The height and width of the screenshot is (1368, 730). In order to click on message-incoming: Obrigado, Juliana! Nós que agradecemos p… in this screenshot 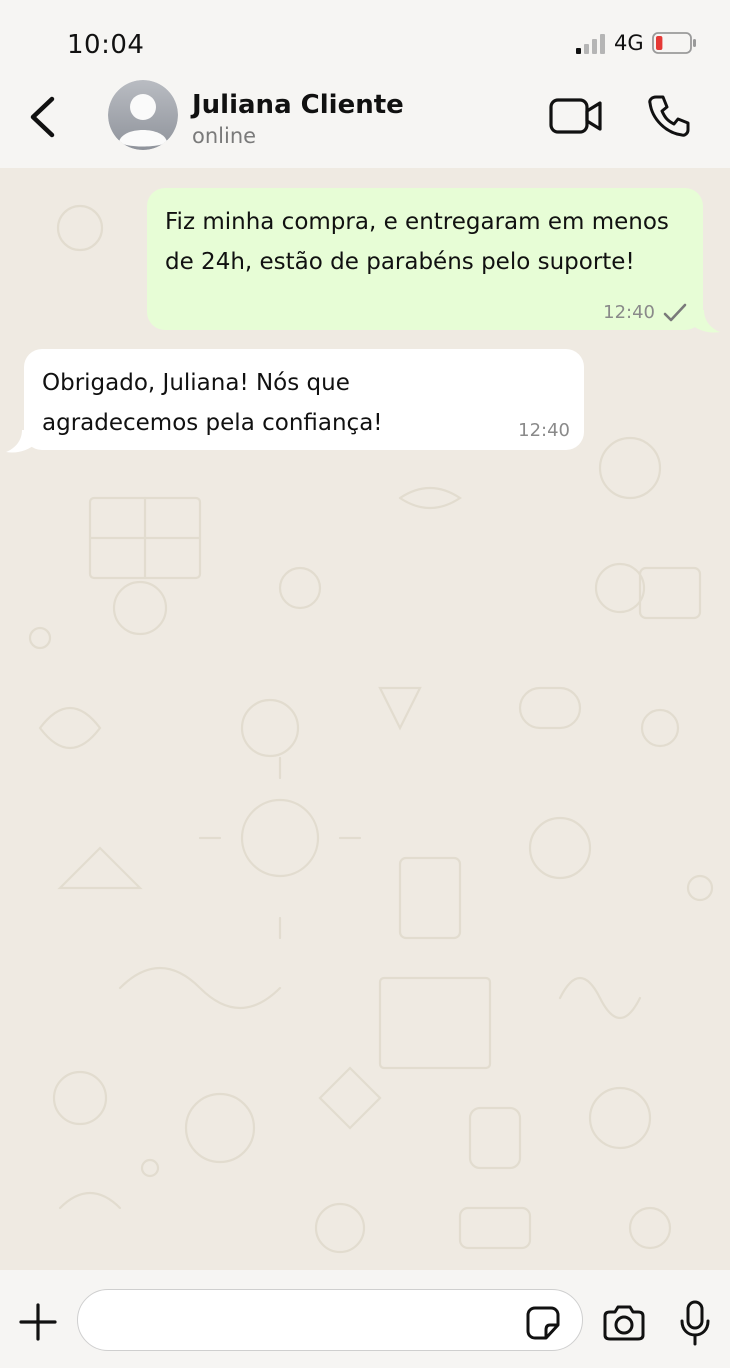, I will do `click(304, 399)`.